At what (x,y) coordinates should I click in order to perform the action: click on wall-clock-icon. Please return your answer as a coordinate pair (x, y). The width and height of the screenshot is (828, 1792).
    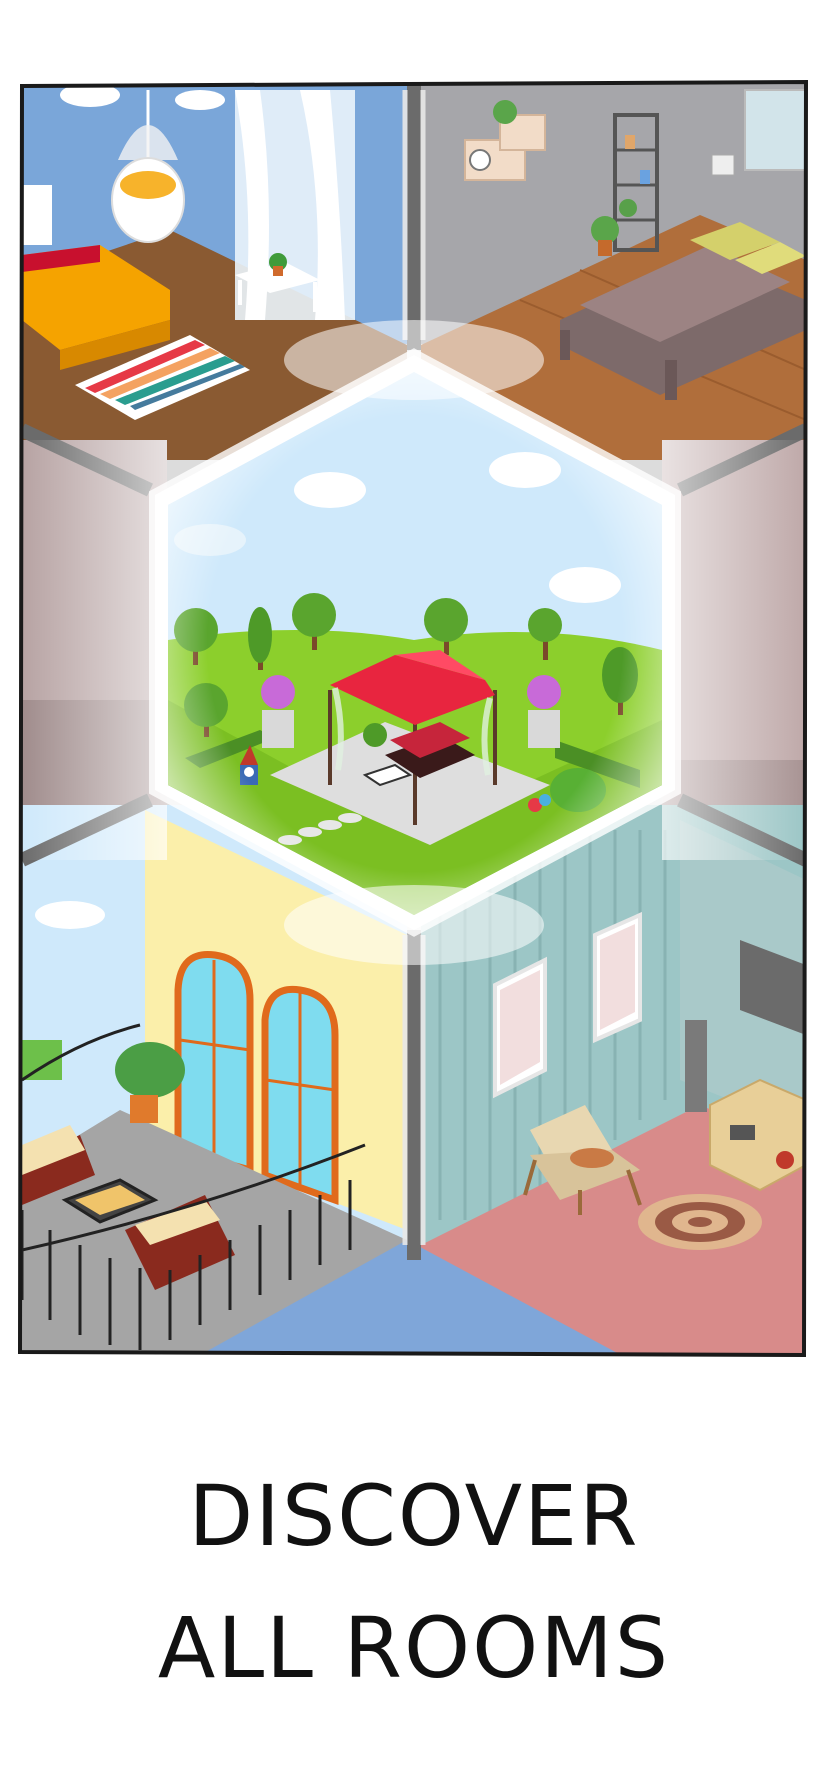
    Looking at the image, I should click on (480, 160).